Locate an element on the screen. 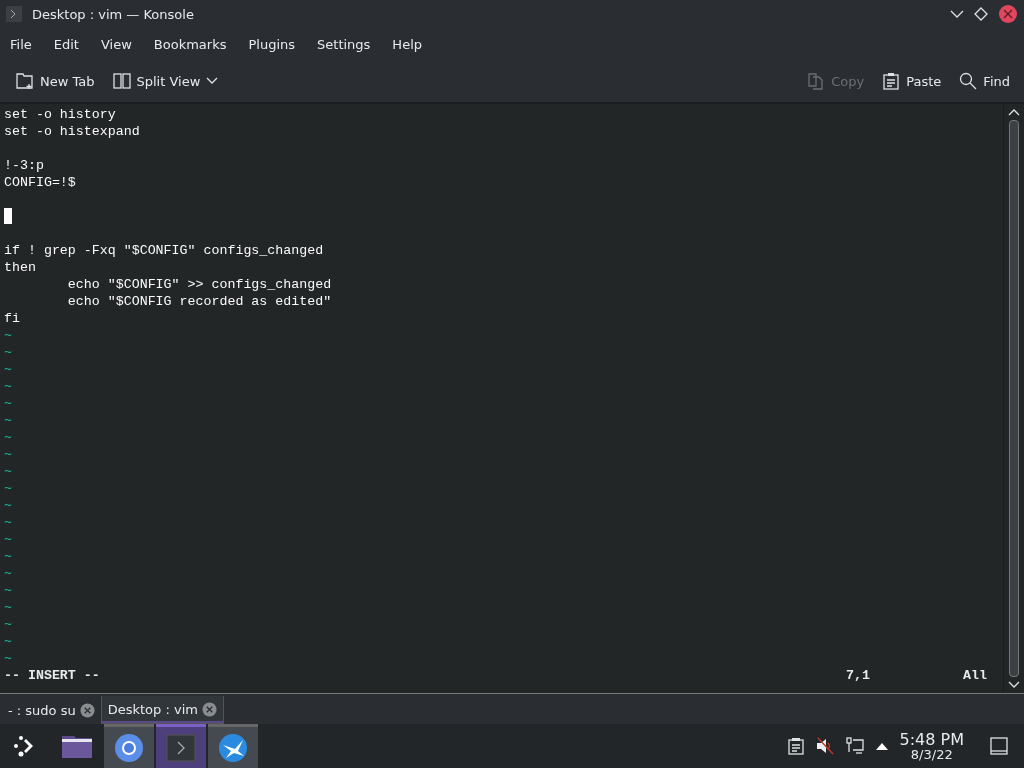 The width and height of the screenshot is (1024, 768). code-line: echo "$CONFIG recorded as edited" is located at coordinates (199, 301).